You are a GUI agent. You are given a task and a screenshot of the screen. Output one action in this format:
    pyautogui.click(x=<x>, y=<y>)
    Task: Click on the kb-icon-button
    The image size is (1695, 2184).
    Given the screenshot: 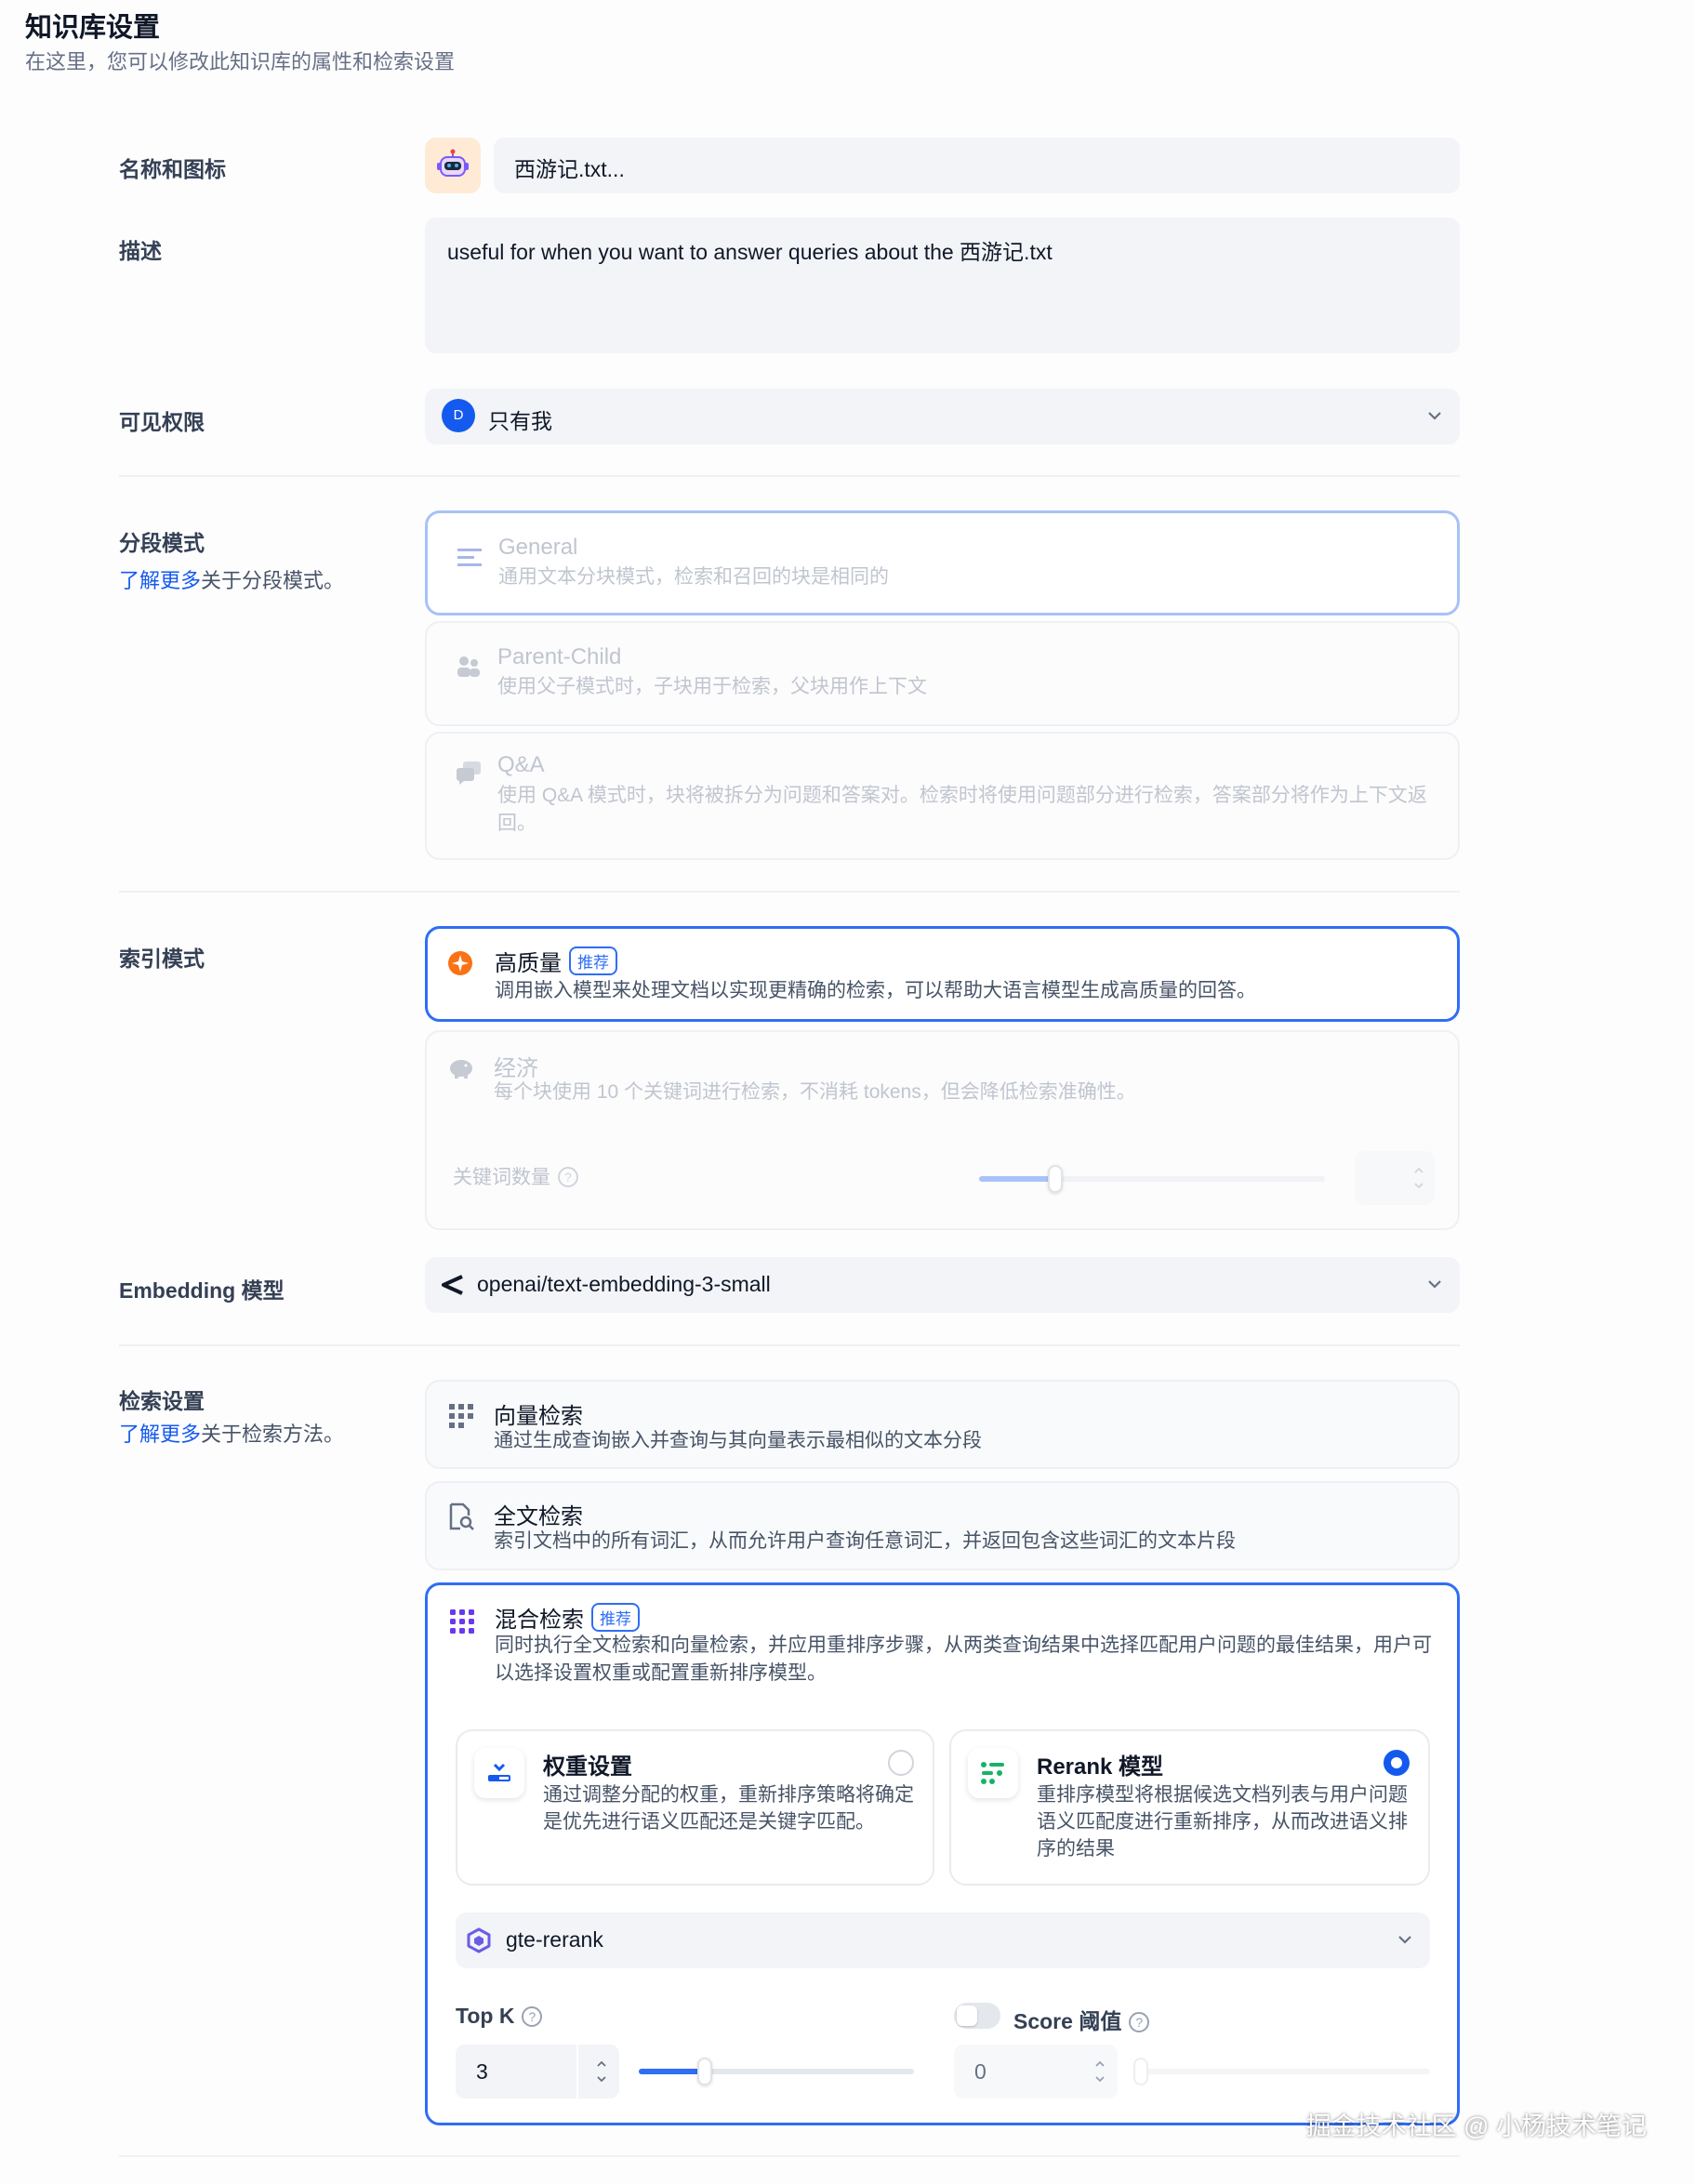 What is the action you would take?
    pyautogui.click(x=453, y=165)
    